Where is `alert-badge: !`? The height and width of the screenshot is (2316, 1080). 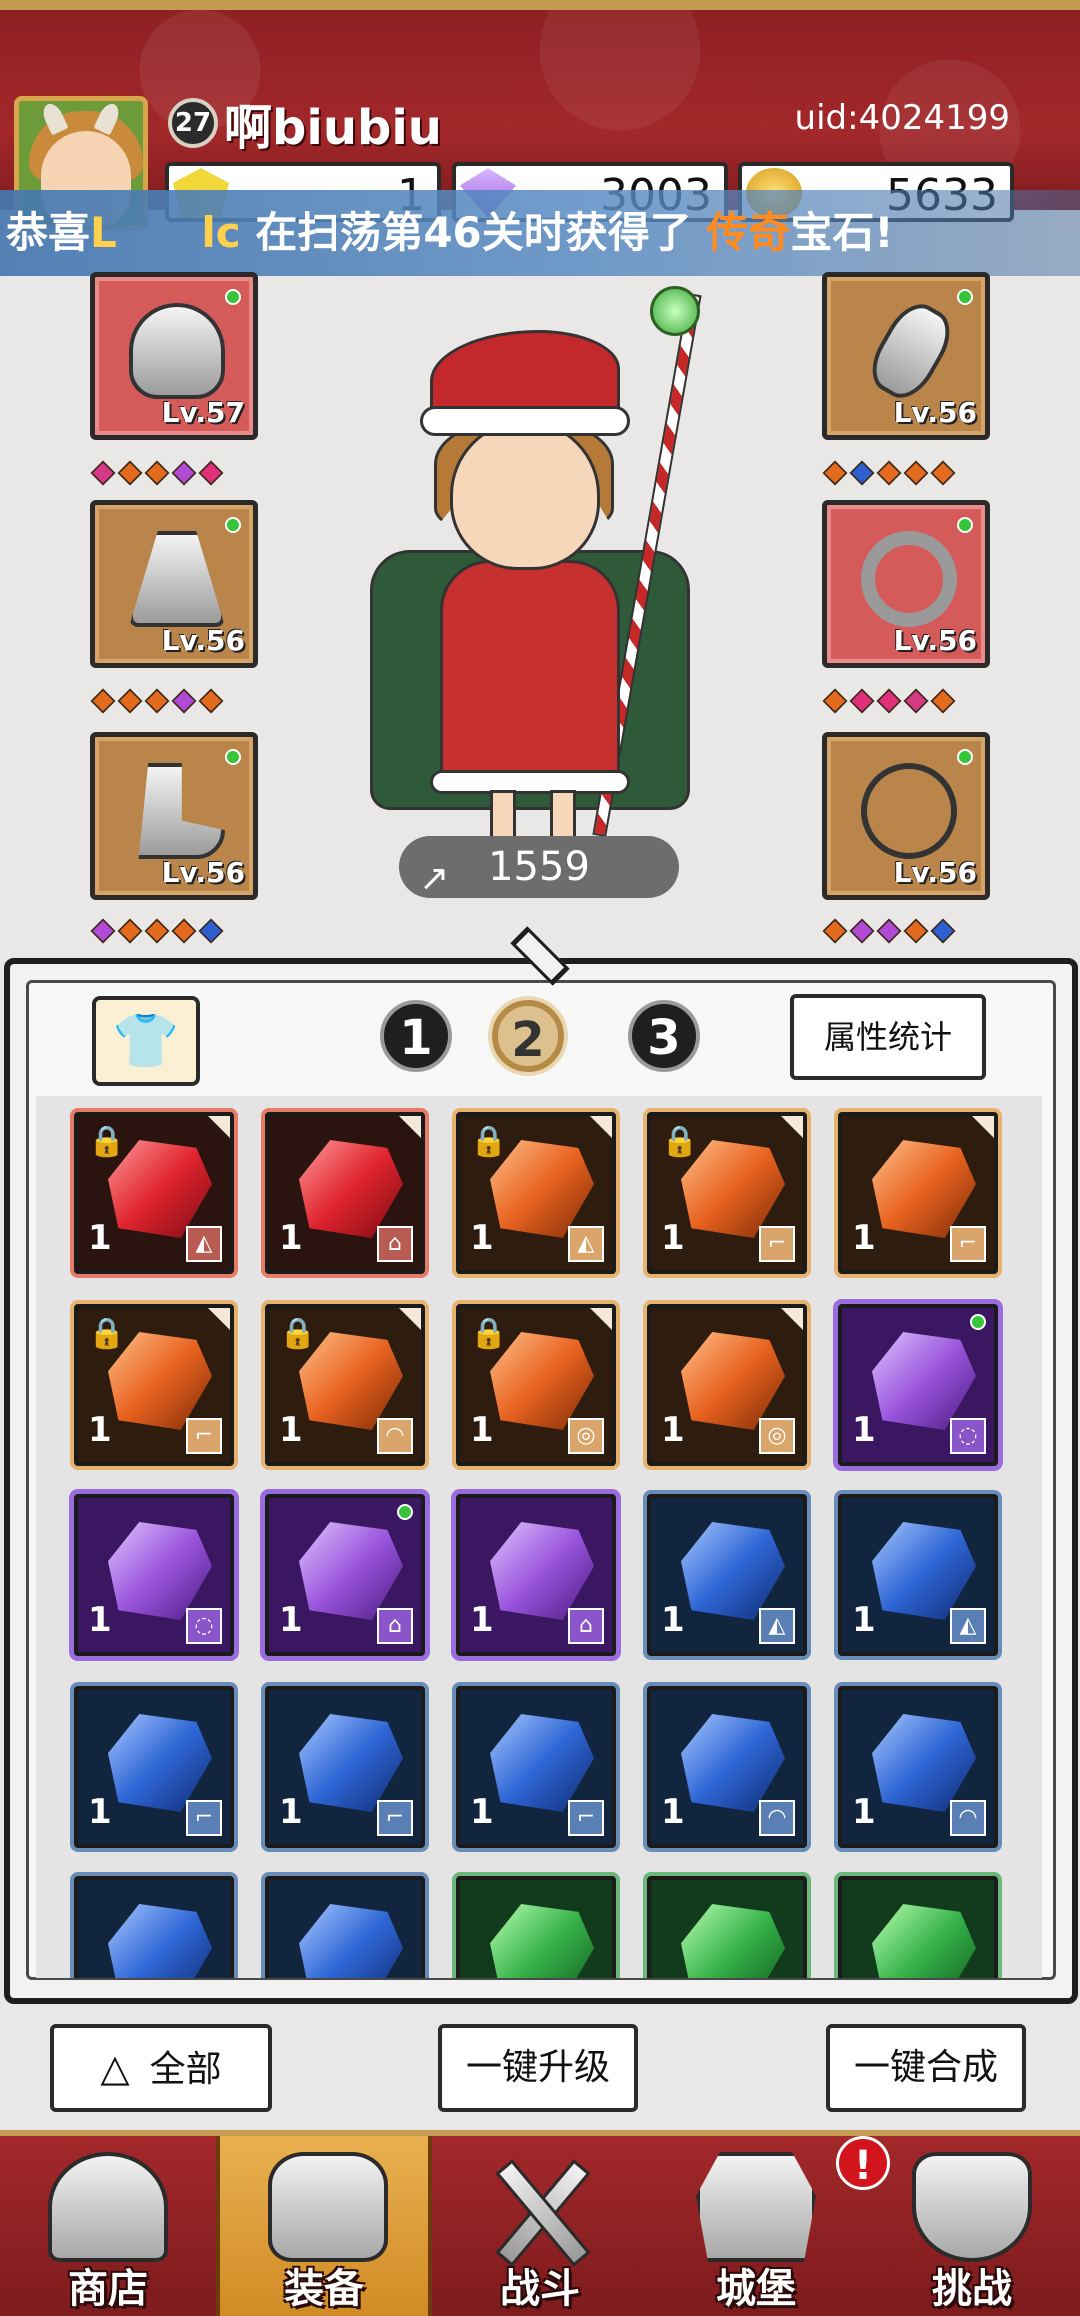 alert-badge: ! is located at coordinates (863, 2163).